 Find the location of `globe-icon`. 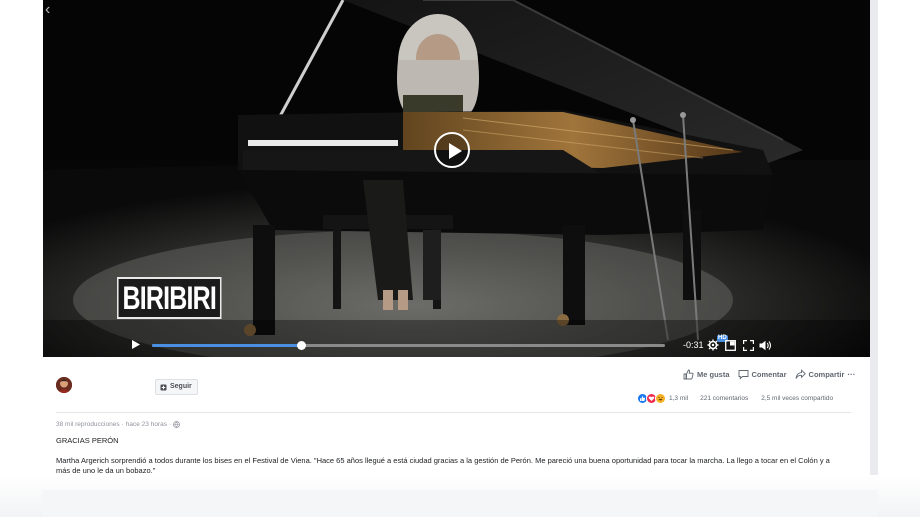

globe-icon is located at coordinates (177, 424).